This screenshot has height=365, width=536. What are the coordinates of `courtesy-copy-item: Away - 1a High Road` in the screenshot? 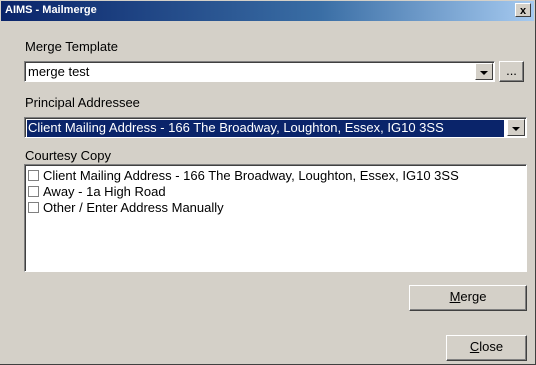 It's located at (97, 191).